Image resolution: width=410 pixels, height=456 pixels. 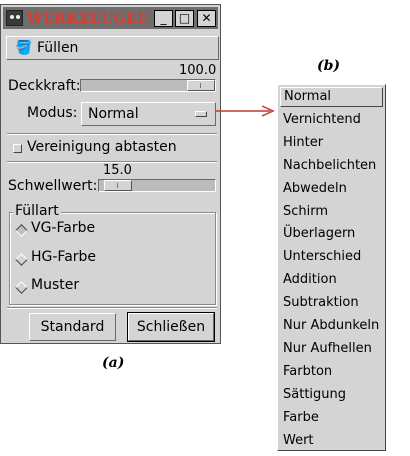 What do you see at coordinates (198, 70) in the screenshot?
I see `opacity-value: 100.0` at bounding box center [198, 70].